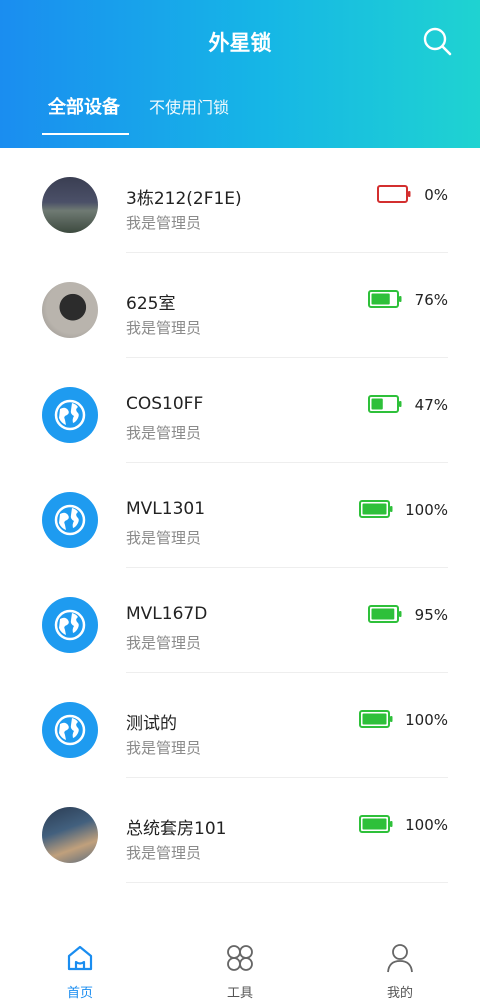  I want to click on nav-tools-label: 工具, so click(239, 993).